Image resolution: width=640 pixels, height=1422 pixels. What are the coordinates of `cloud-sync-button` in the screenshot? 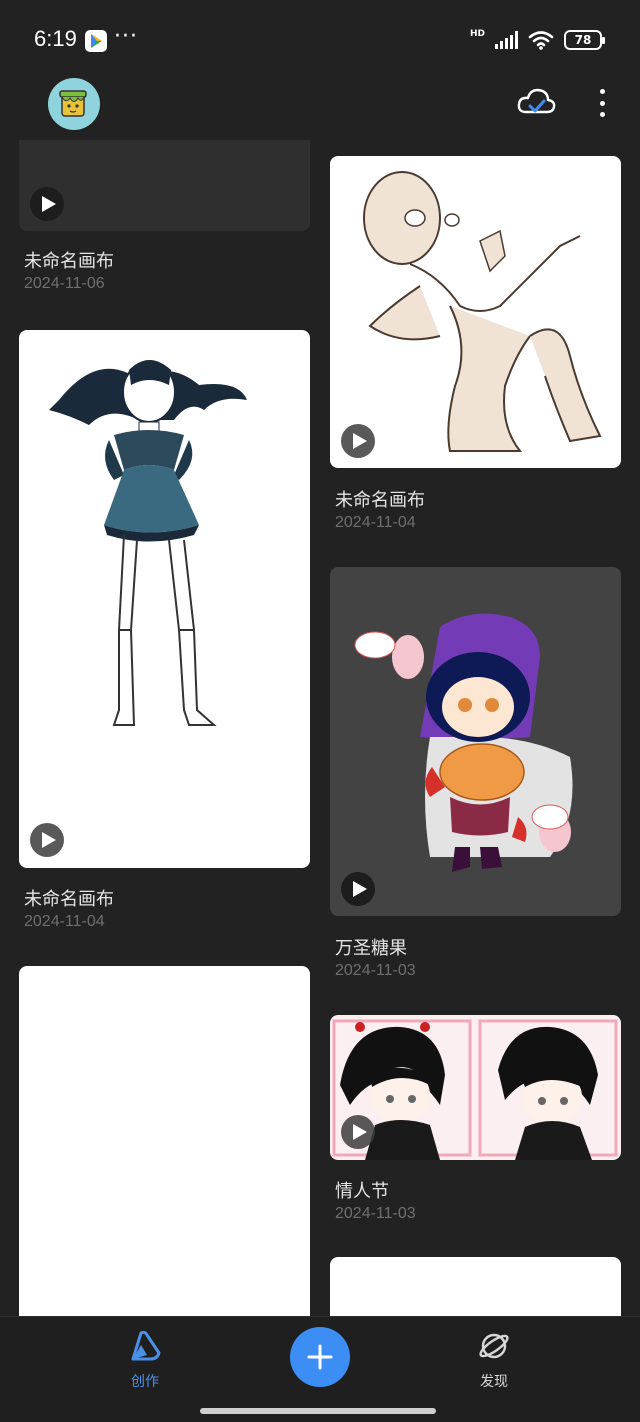 It's located at (536, 103).